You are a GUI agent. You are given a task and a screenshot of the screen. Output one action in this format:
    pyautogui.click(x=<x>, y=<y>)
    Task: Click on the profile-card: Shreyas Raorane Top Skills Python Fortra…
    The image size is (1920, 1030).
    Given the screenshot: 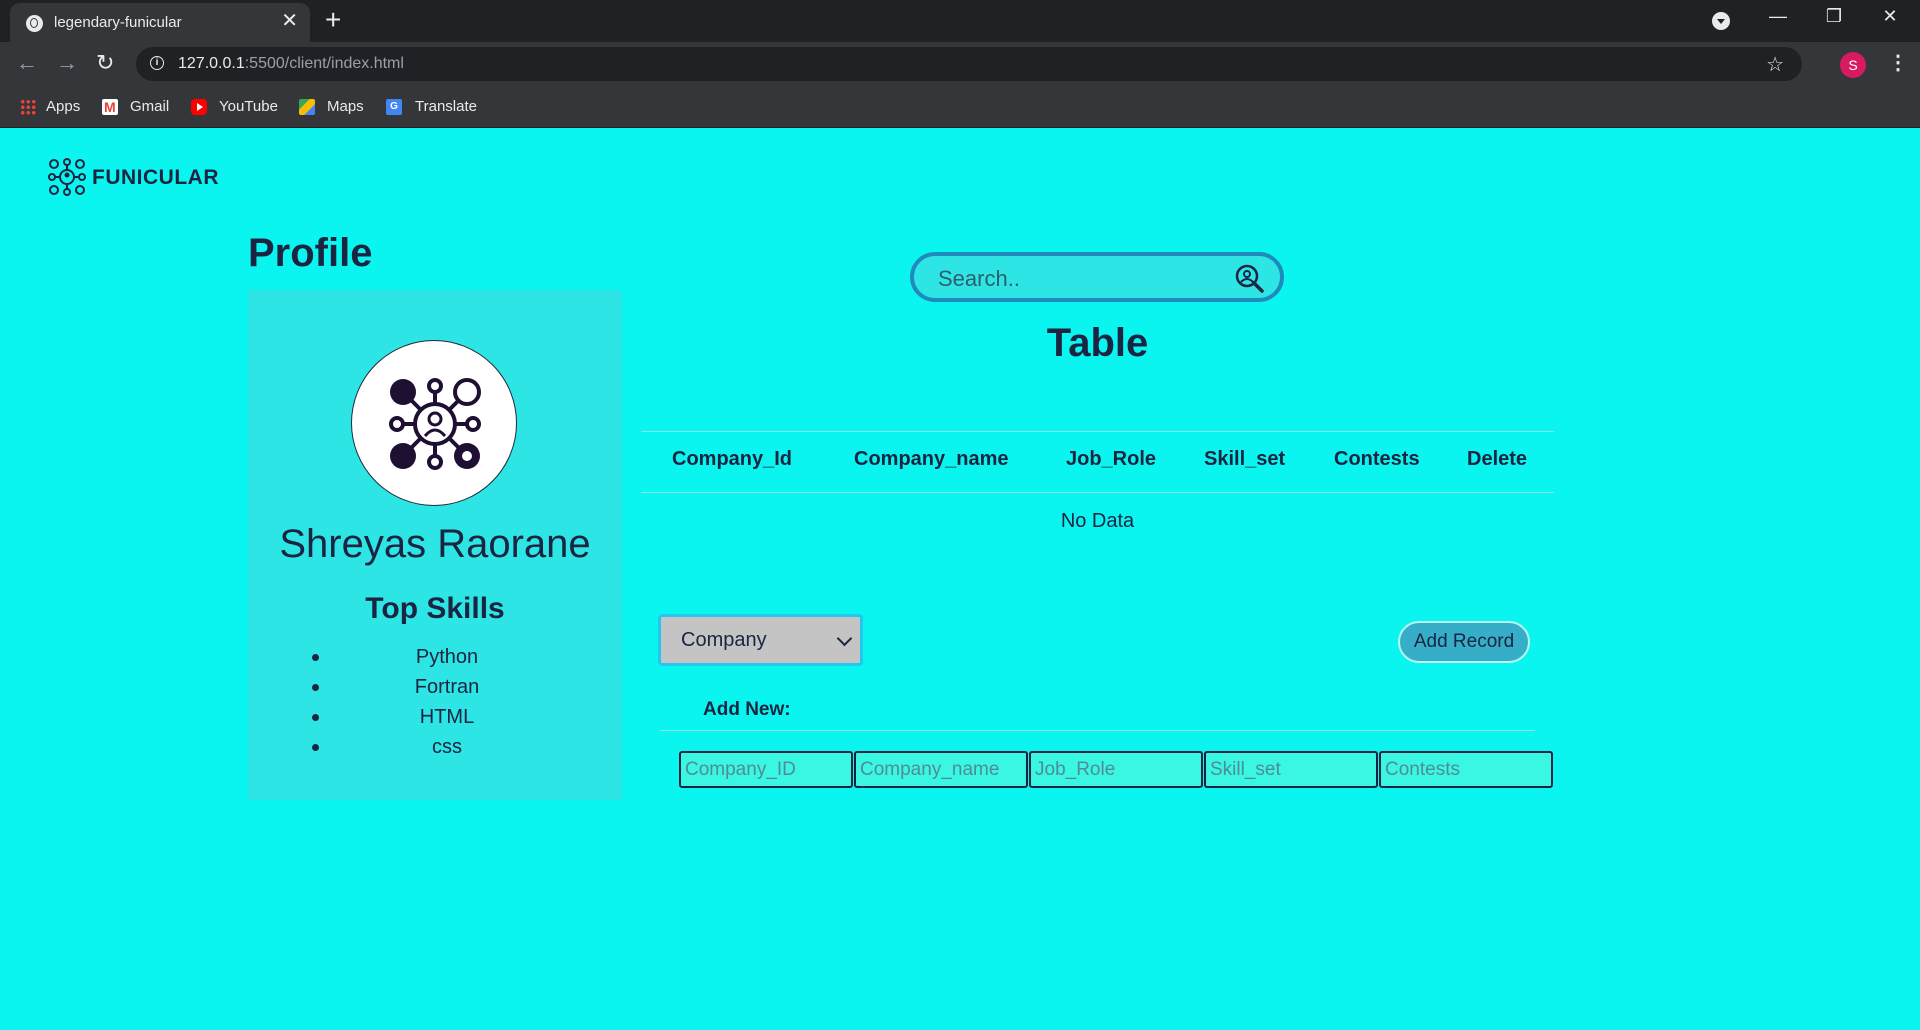 What is the action you would take?
    pyautogui.click(x=435, y=545)
    